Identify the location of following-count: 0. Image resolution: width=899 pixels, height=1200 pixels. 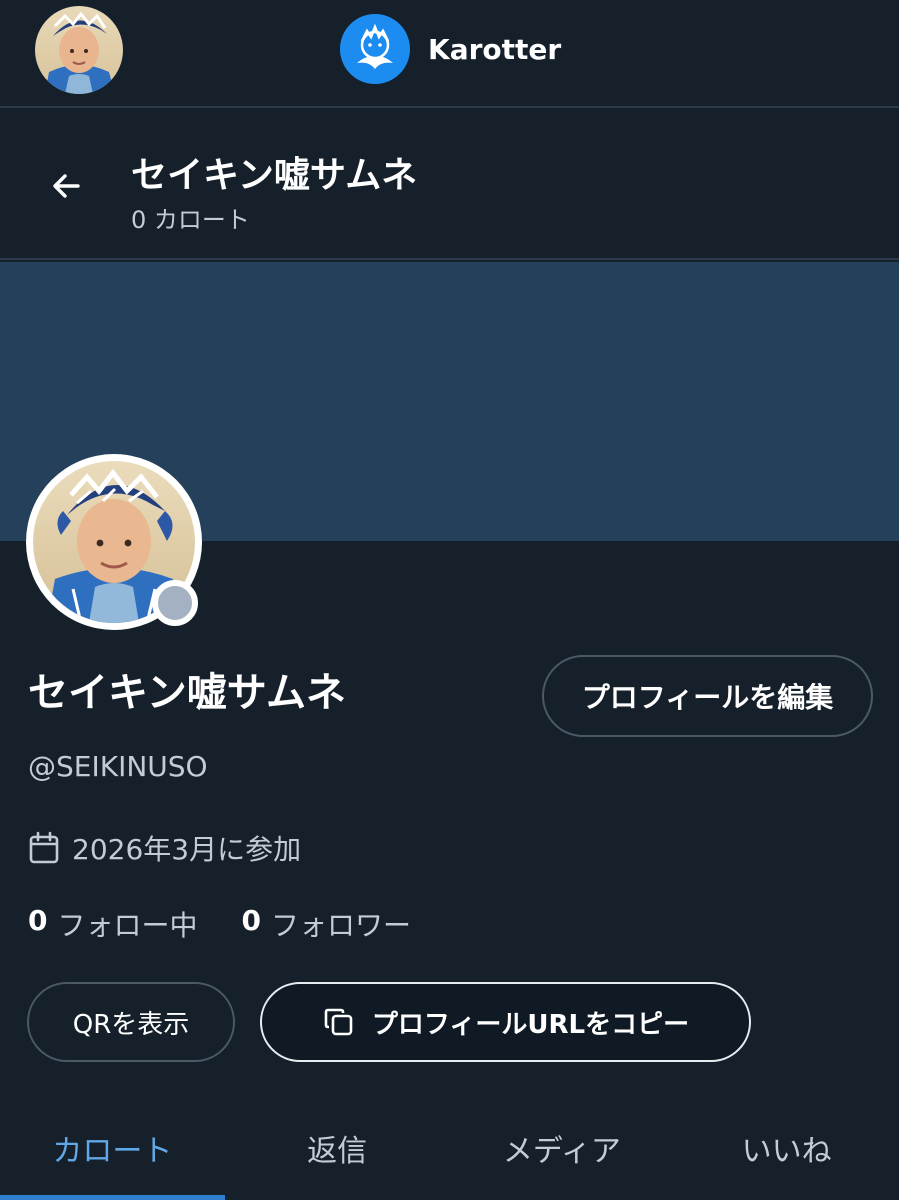
(38, 920).